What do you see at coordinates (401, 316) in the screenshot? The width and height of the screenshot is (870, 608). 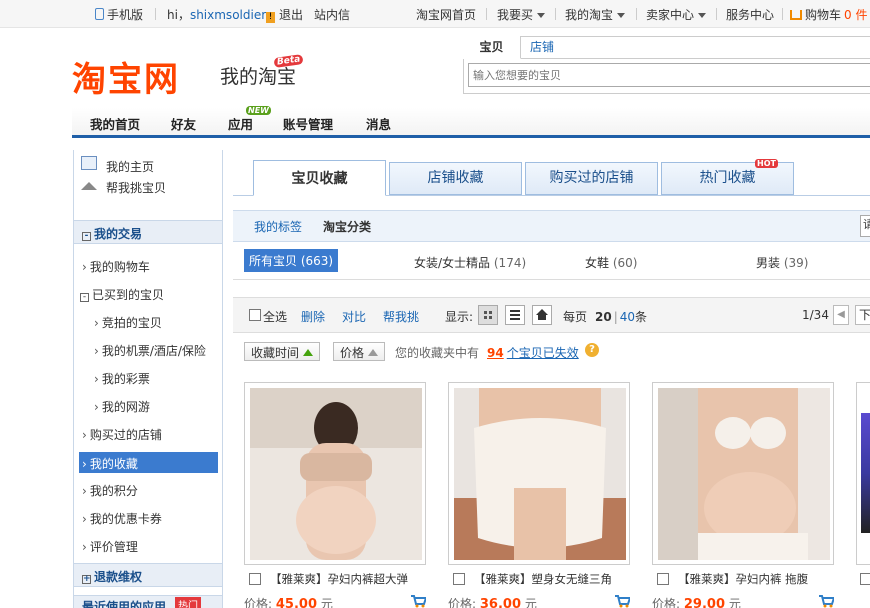 I see `help-pick-button: 帮我挑` at bounding box center [401, 316].